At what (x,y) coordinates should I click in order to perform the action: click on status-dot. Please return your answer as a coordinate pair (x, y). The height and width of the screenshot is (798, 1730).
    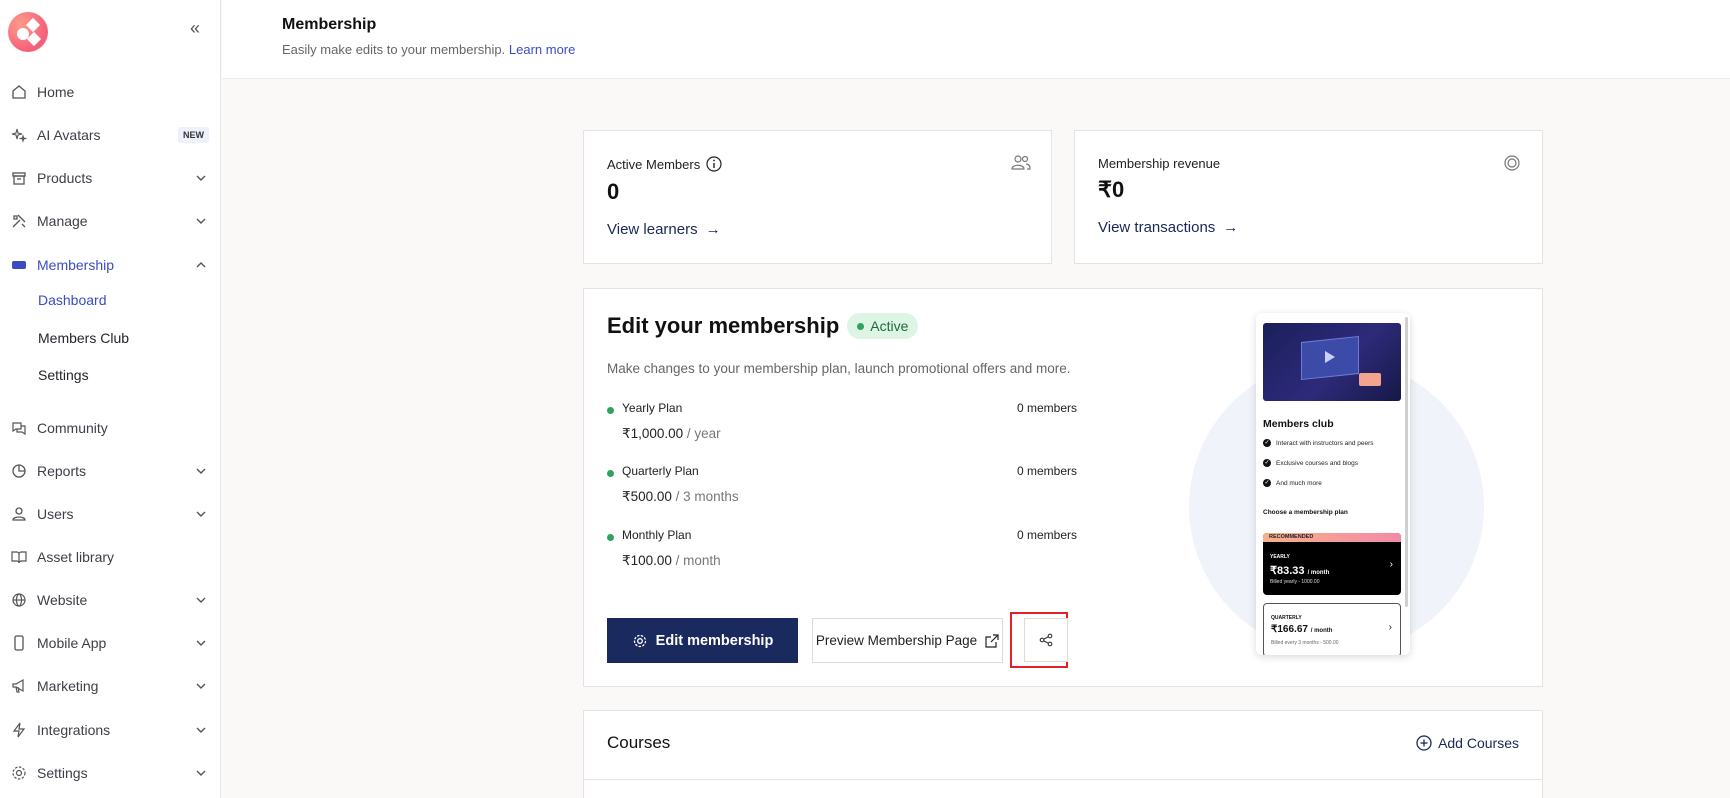
    Looking at the image, I should click on (861, 326).